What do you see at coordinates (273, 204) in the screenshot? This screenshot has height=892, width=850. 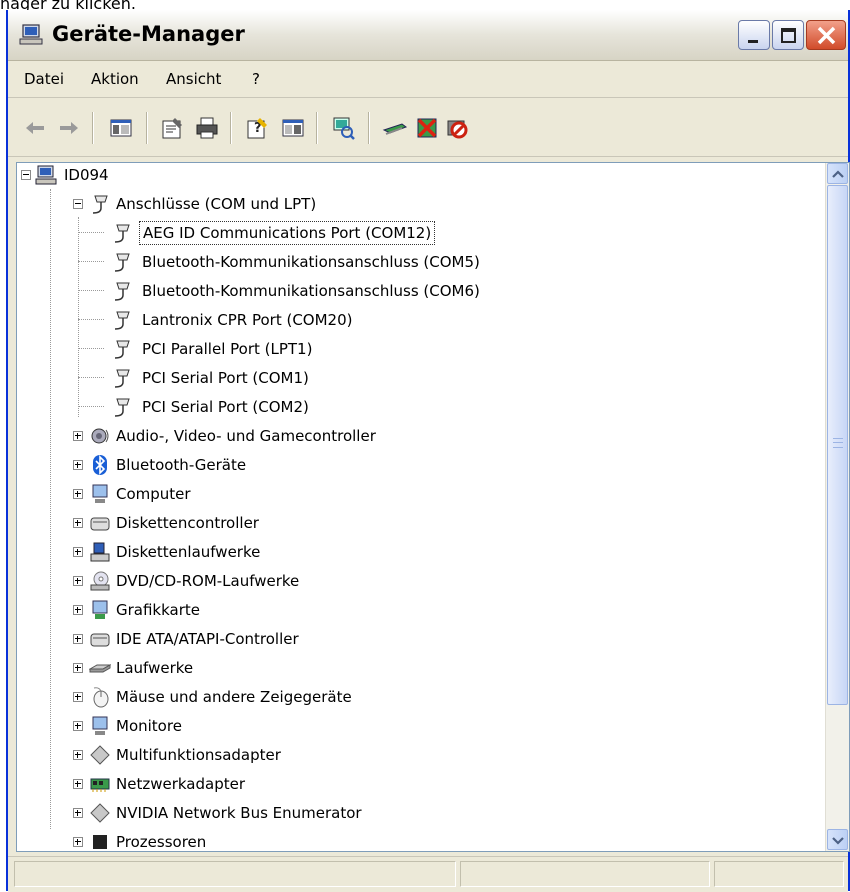 I see `tree-category-anschluesse: Anschlüsse (COM und LPT)` at bounding box center [273, 204].